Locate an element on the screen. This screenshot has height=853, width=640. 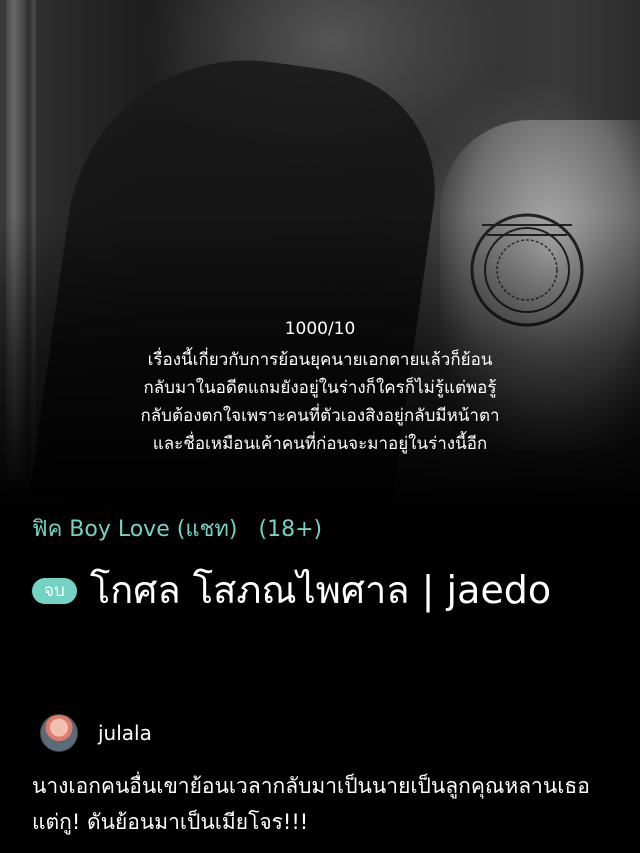
story-title-block: จบ โกศล โสภณไพศาล | jaedo is located at coordinates (327, 590).